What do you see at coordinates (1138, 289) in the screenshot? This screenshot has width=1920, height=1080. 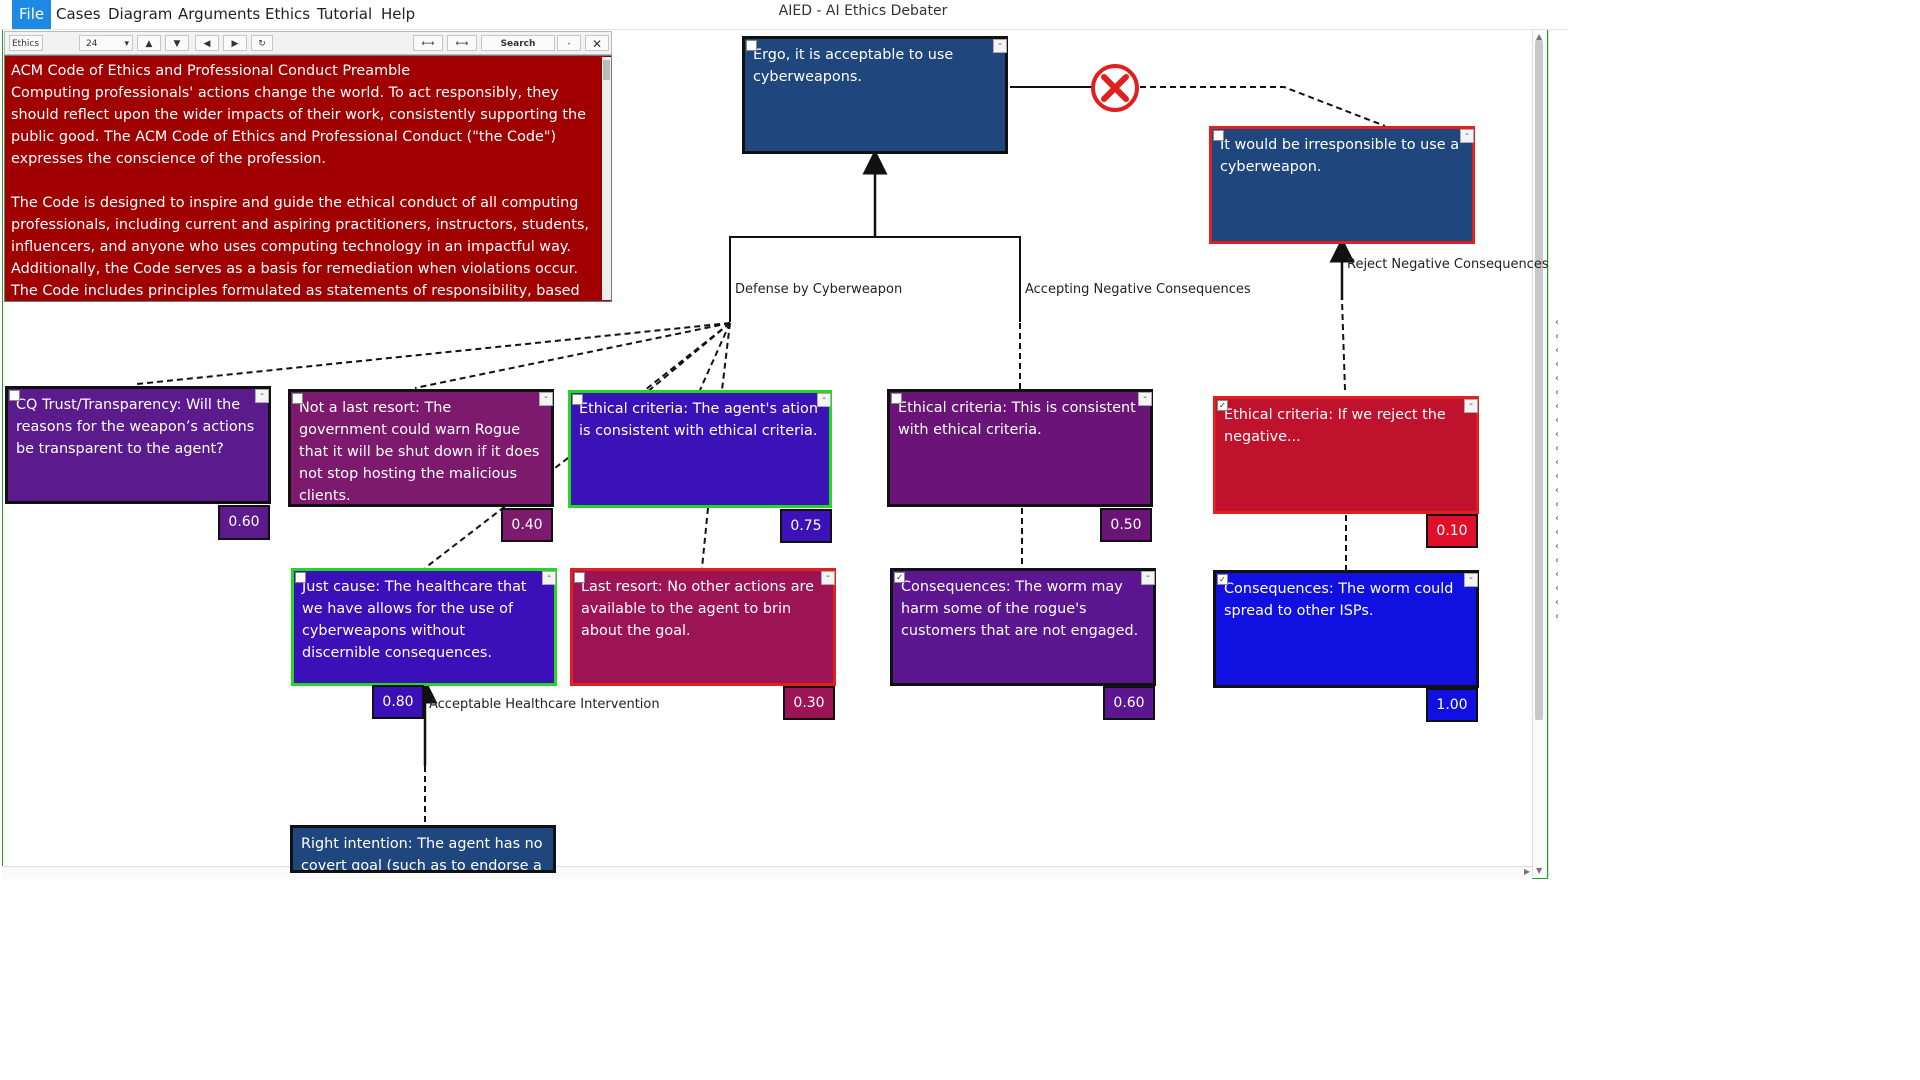 I see `edge-label-accepting: Accepting Negative Consequences` at bounding box center [1138, 289].